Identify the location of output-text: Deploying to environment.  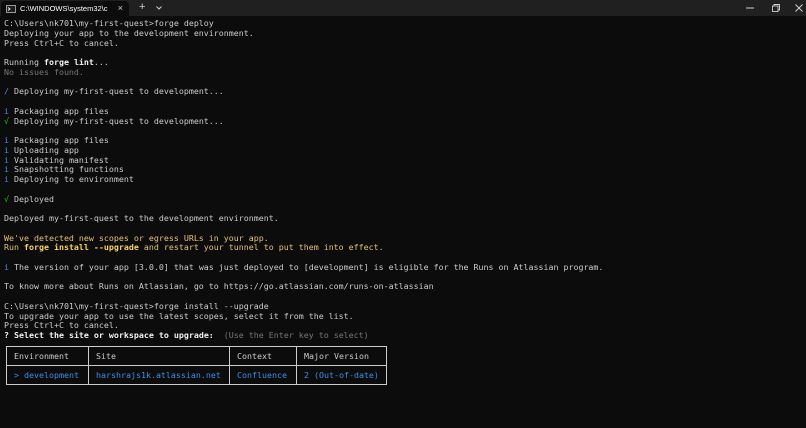
(71, 179).